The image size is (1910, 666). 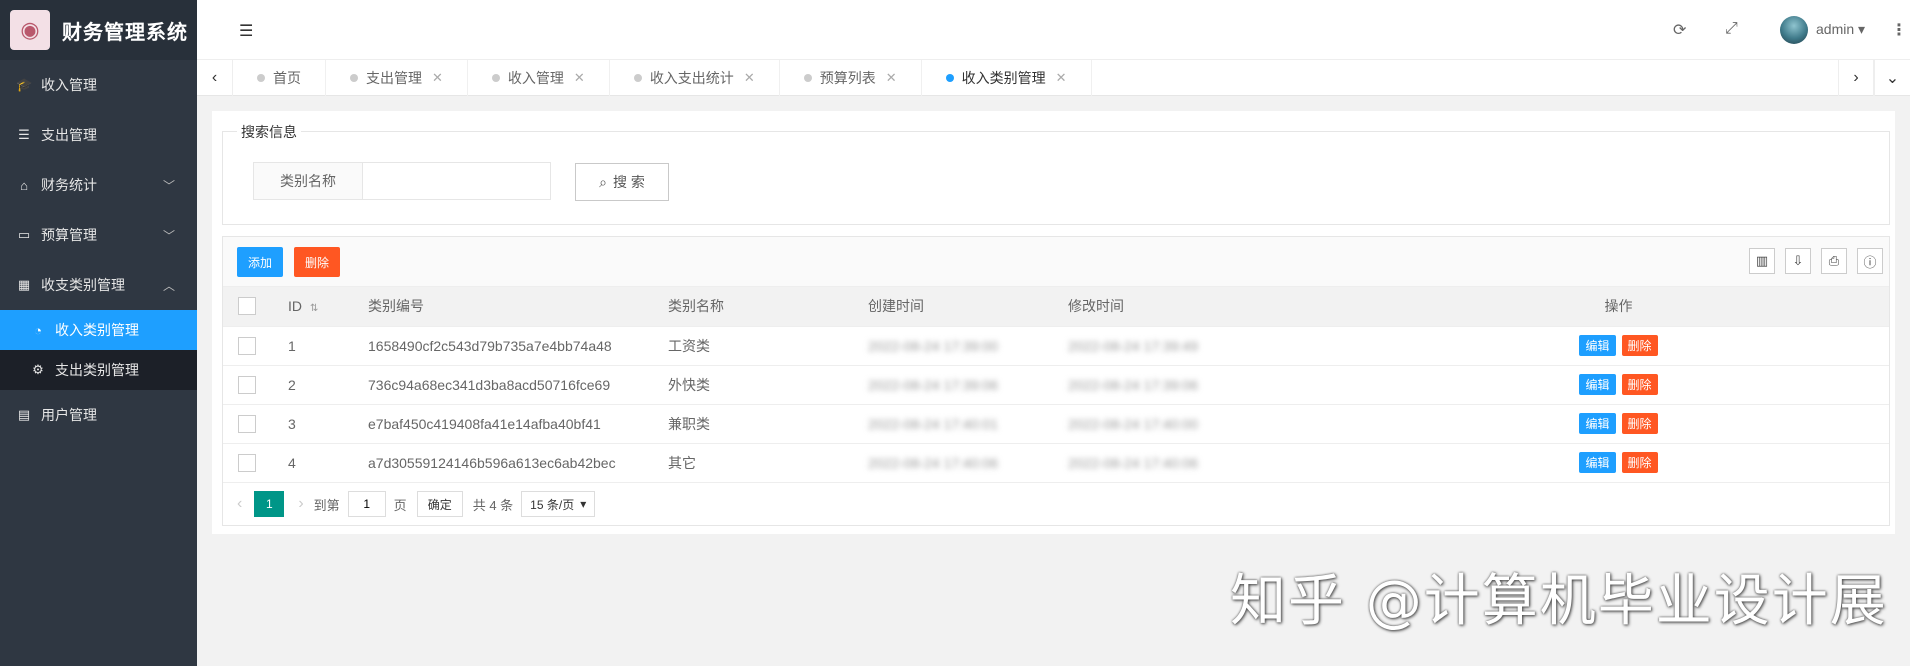 What do you see at coordinates (968, 346) in the screenshot?
I see `cell-created: 2022-08-24 17:39:00` at bounding box center [968, 346].